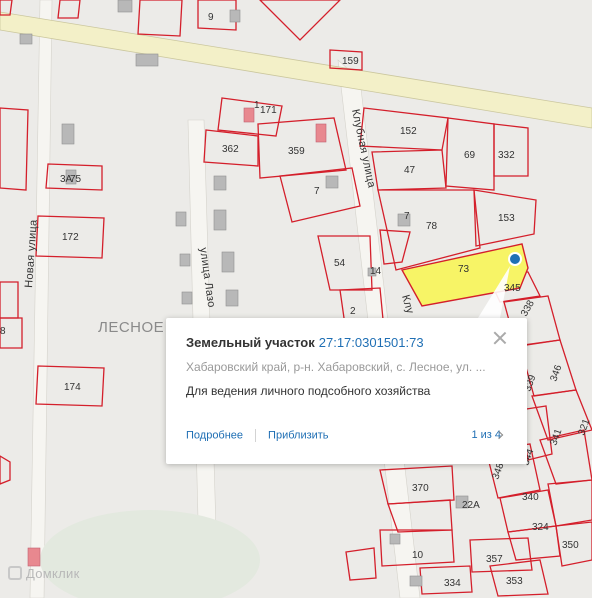 This screenshot has width=592, height=598. Describe the element at coordinates (72, 387) in the screenshot. I see `parcel-label: 174` at that location.